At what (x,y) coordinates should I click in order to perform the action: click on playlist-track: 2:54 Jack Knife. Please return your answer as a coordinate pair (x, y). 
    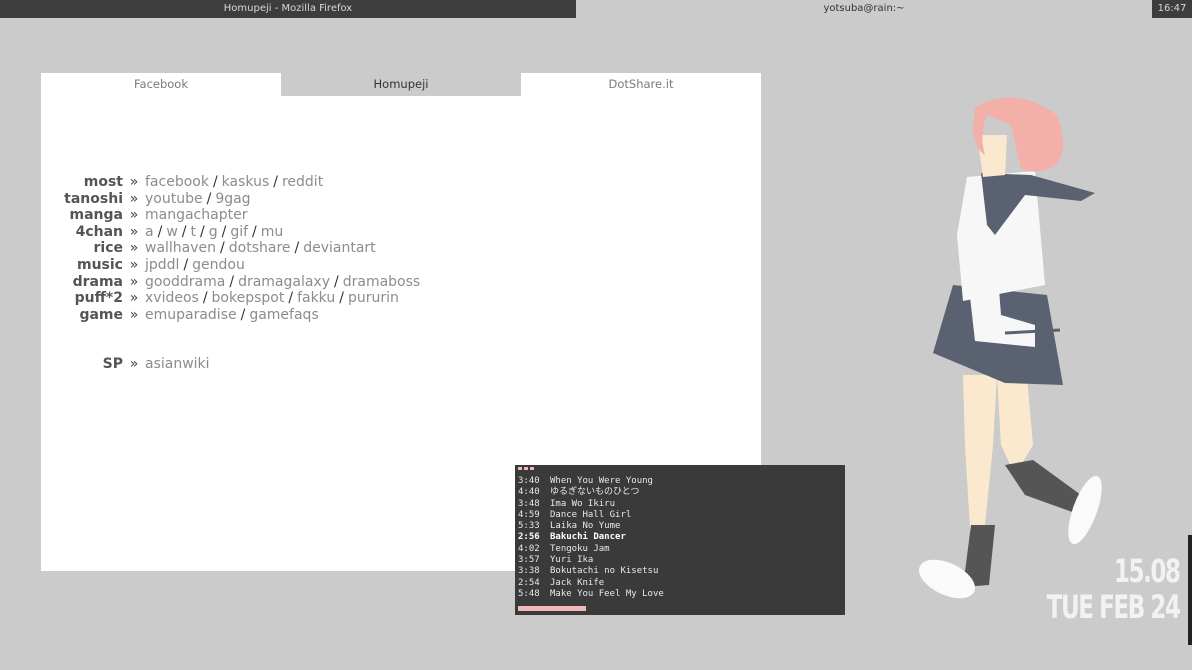
    Looking at the image, I should click on (591, 583).